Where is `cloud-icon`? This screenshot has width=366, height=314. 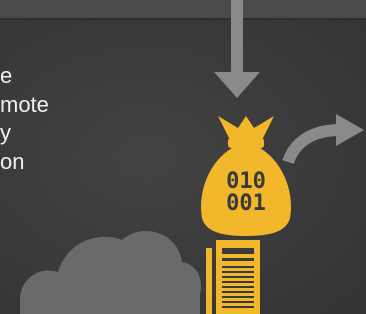 cloud-icon is located at coordinates (110, 272).